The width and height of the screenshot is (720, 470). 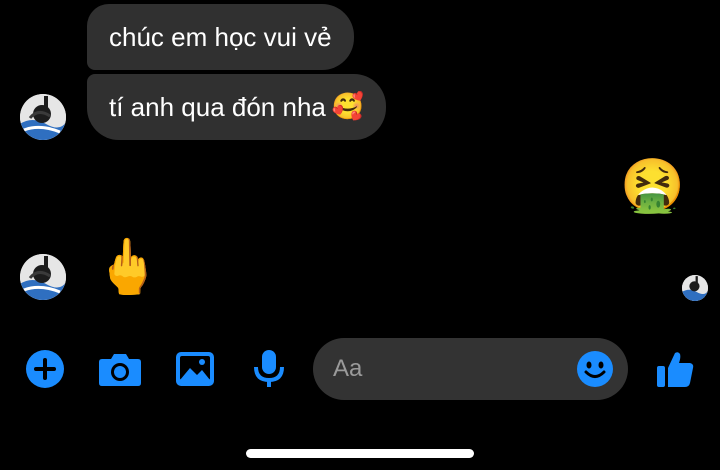 I want to click on gallery-button, so click(x=195, y=369).